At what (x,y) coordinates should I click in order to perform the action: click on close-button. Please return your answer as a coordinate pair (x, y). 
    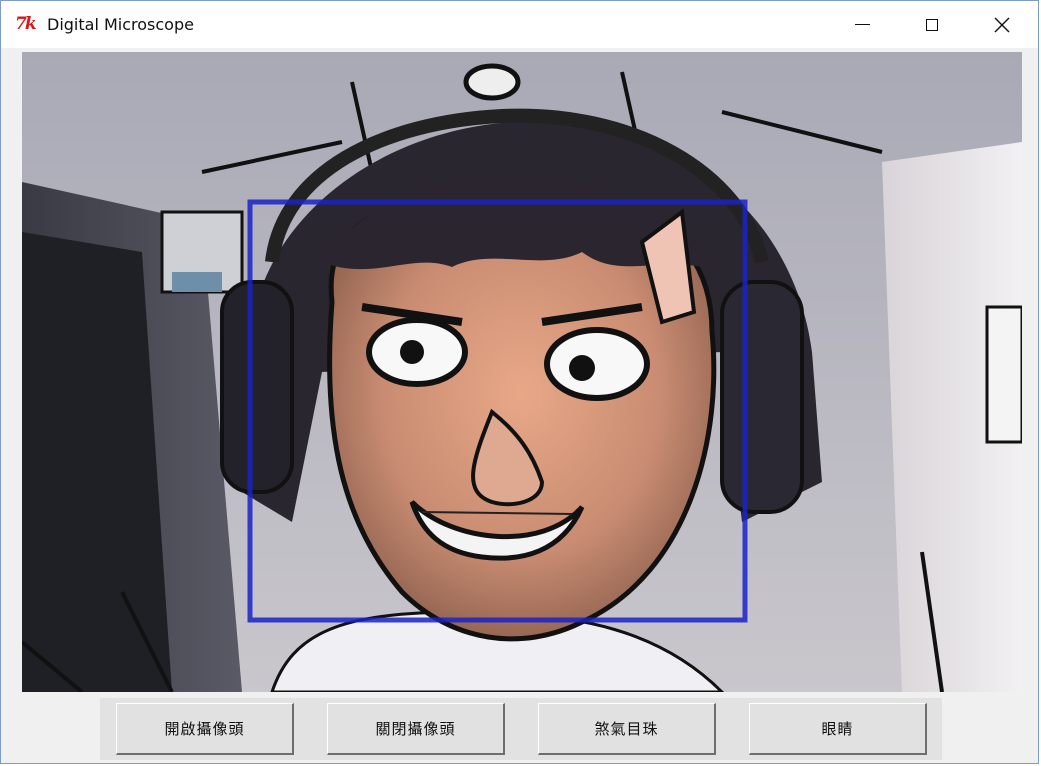
    Looking at the image, I should click on (1002, 24).